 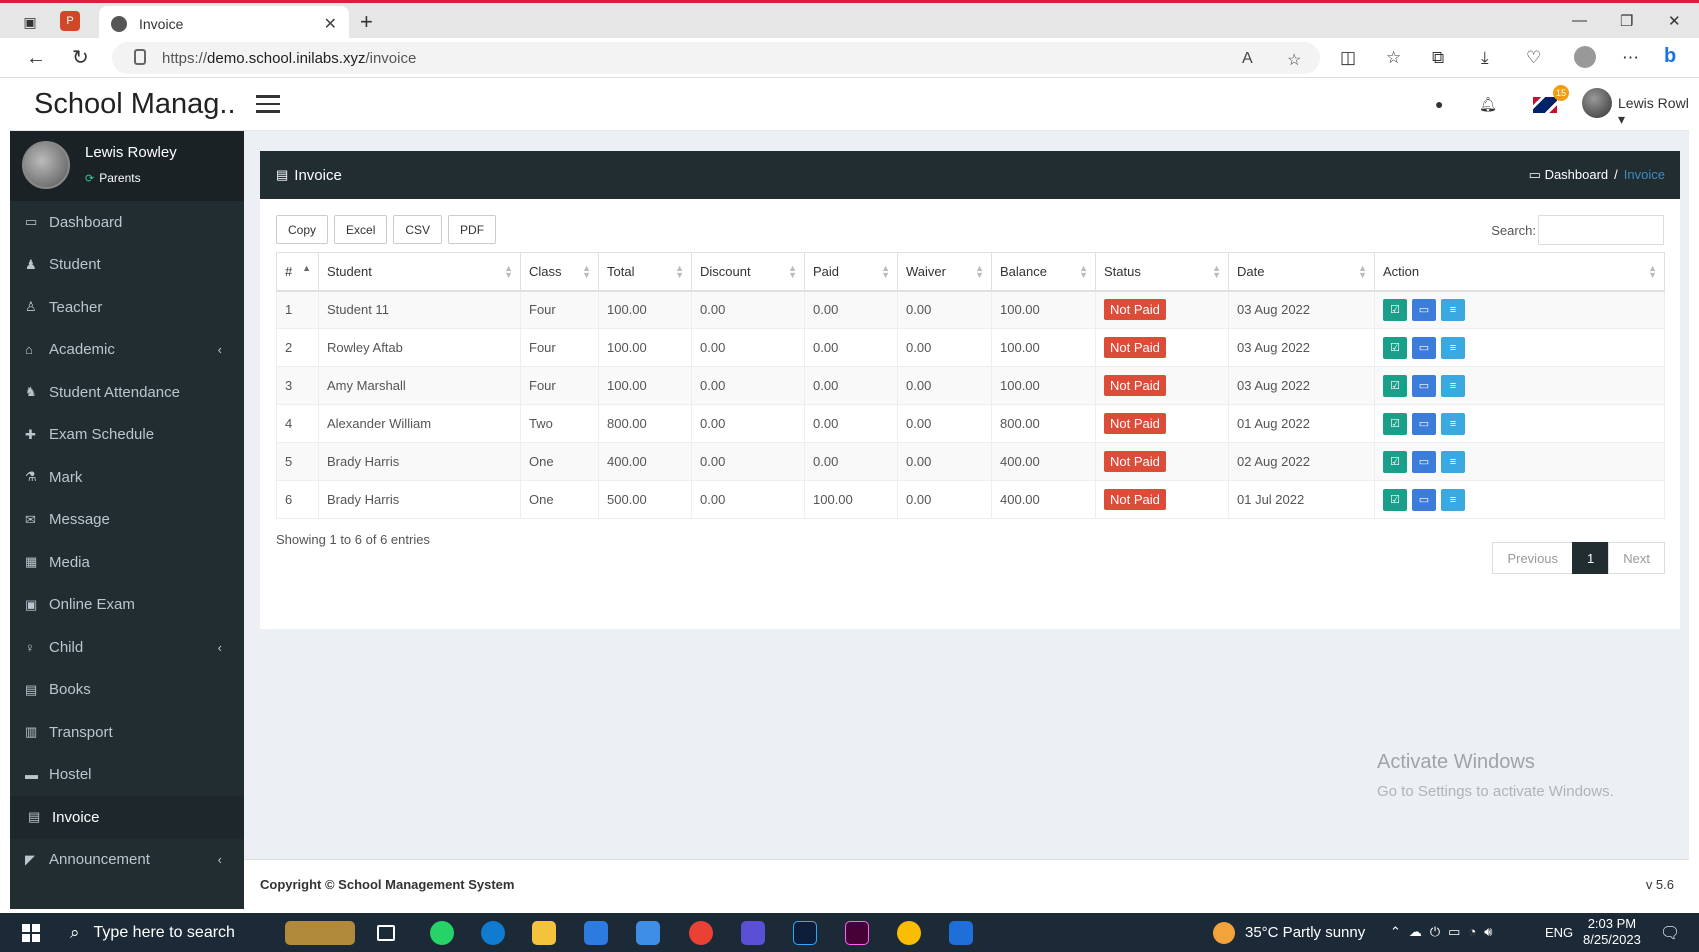 What do you see at coordinates (944, 272) in the screenshot?
I see `column-header-waiver: Waiver ▲ ▼` at bounding box center [944, 272].